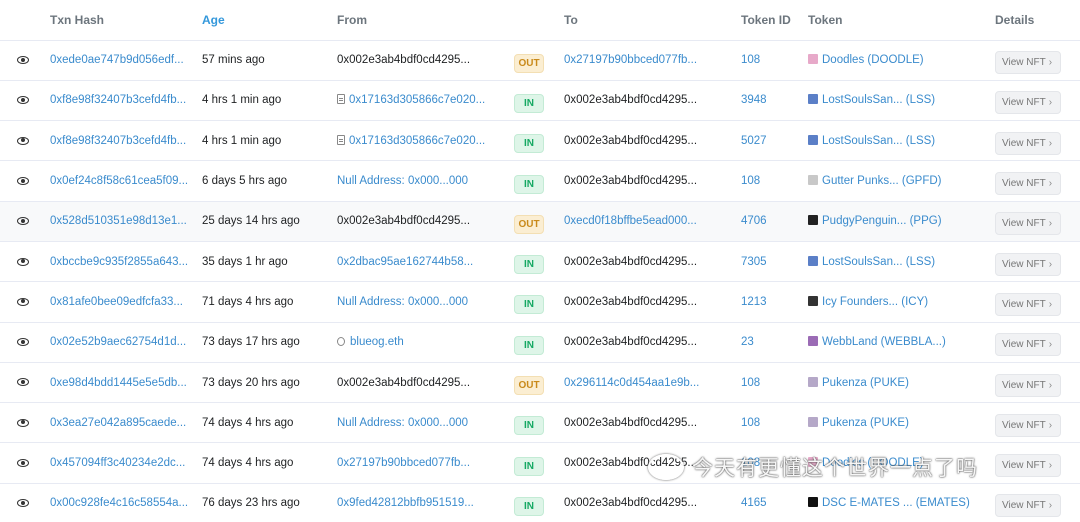  Describe the element at coordinates (747, 342) in the screenshot. I see `token-id-link: 23` at that location.